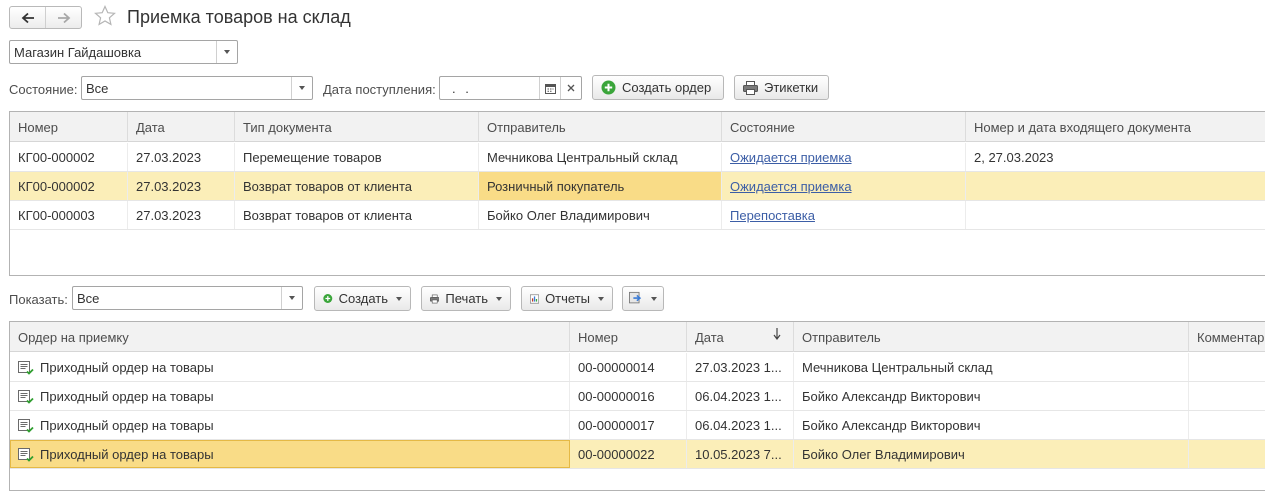 Image resolution: width=1265 pixels, height=491 pixels. Describe the element at coordinates (357, 157) in the screenshot. I see `cell-doc-type: Перемещение товаров` at that location.